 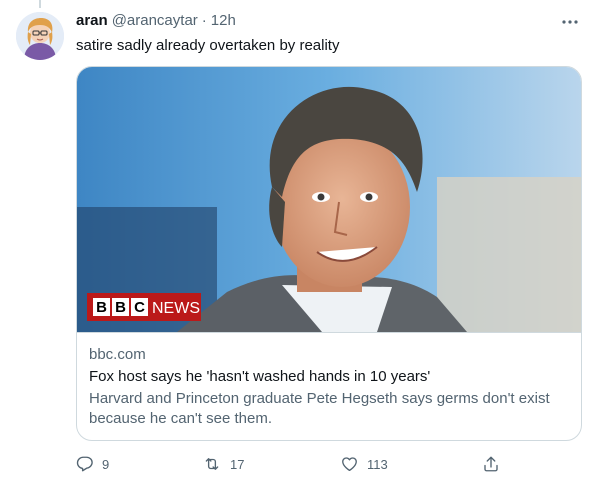 What do you see at coordinates (92, 20) in the screenshot?
I see `display-name: aran` at bounding box center [92, 20].